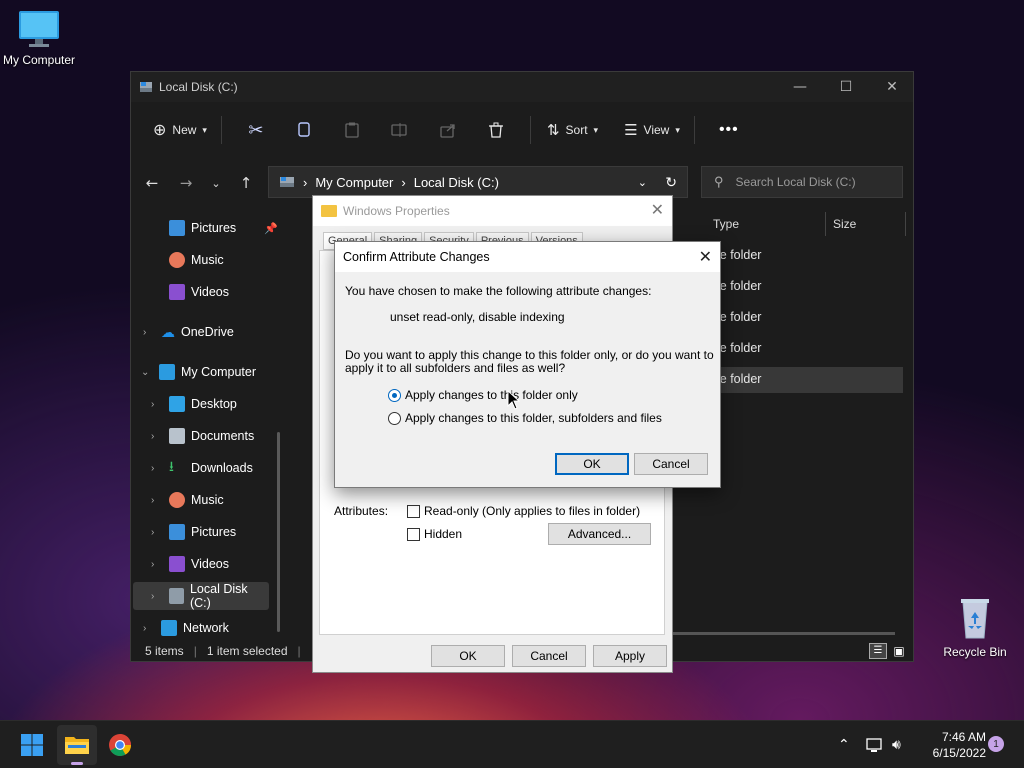 The height and width of the screenshot is (768, 1024). What do you see at coordinates (483, 395) in the screenshot?
I see `radio-folder-only: Apply changes to this folder only` at bounding box center [483, 395].